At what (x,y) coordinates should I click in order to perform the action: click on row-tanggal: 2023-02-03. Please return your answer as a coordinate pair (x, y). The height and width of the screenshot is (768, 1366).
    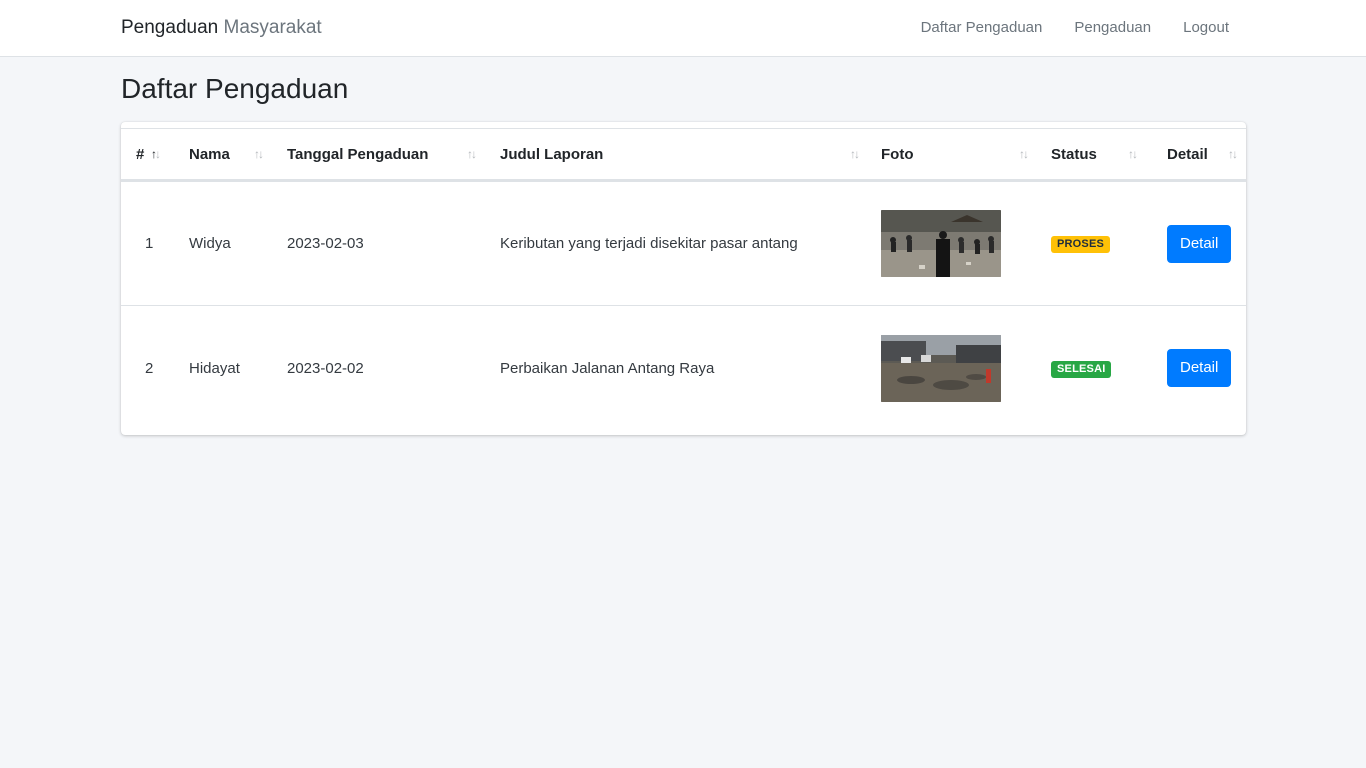
    Looking at the image, I should click on (325, 243).